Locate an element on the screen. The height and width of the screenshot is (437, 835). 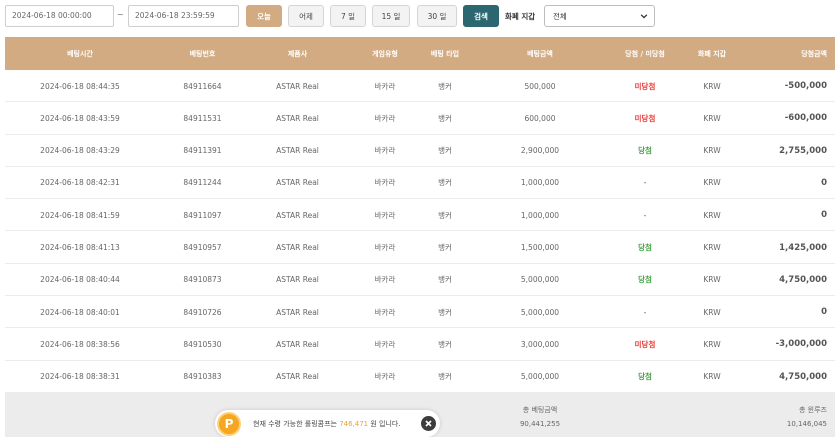
notice-message: 현재 수령 가능한 롤링콤프는 746,471 원 입니다. is located at coordinates (327, 424).